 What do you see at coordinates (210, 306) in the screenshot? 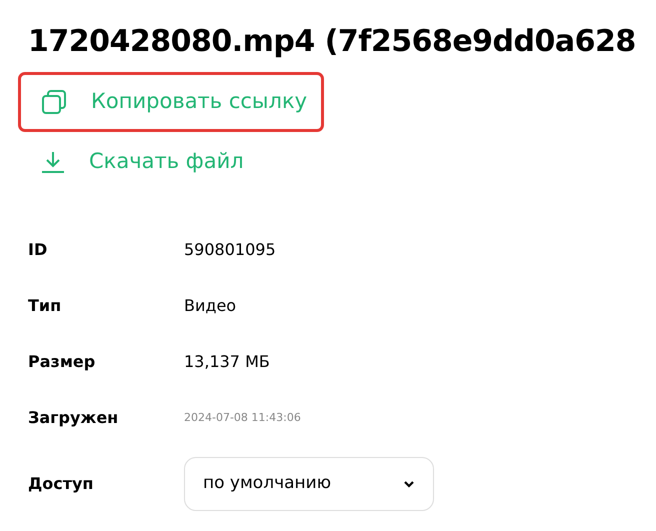
I see `detail-value: Видео` at bounding box center [210, 306].